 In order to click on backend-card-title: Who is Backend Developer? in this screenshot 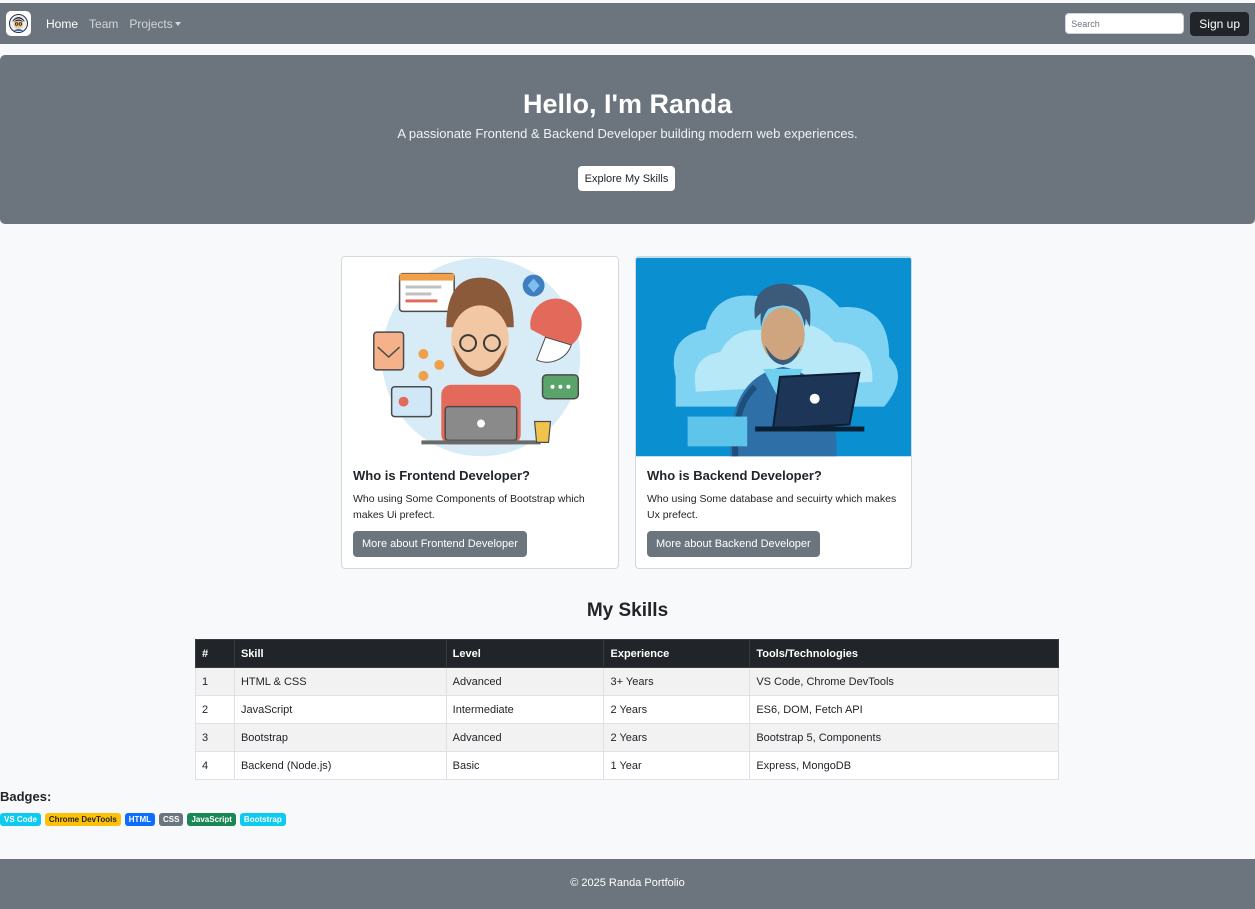, I will do `click(734, 475)`.